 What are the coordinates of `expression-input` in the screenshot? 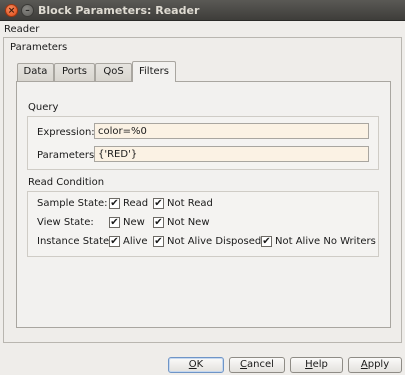 It's located at (231, 131).